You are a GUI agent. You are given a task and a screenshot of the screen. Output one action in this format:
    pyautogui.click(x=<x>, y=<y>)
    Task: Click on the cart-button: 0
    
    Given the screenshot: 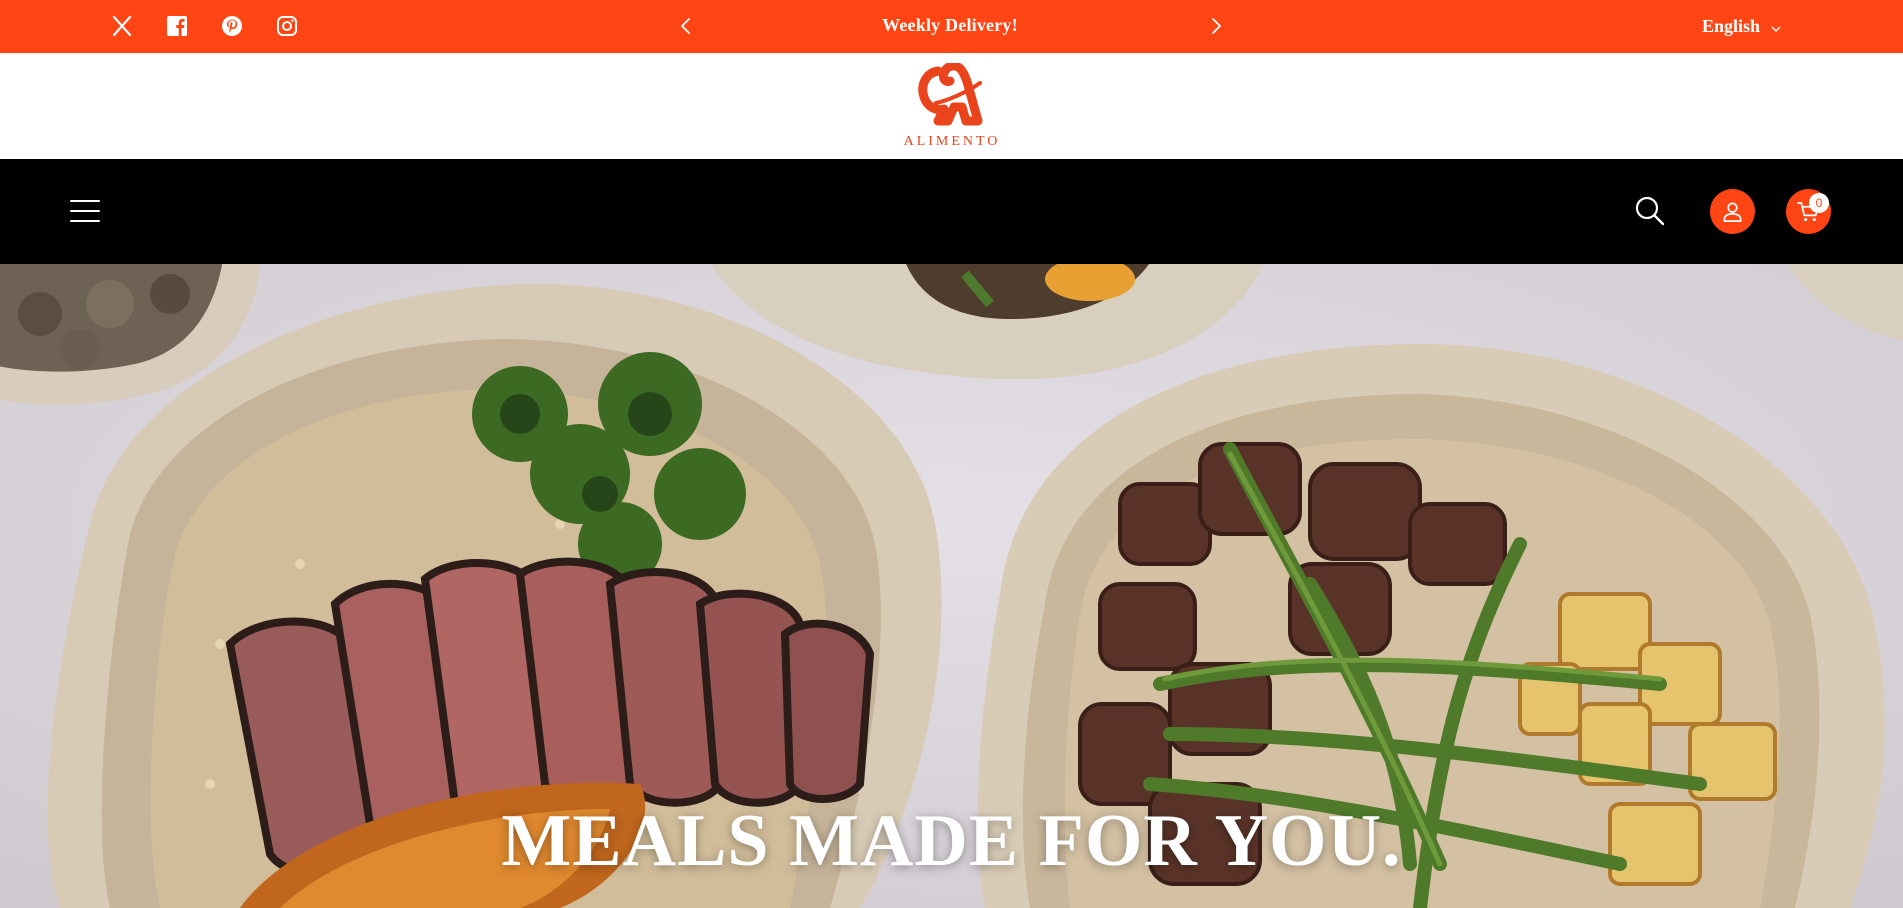 What is the action you would take?
    pyautogui.click(x=1808, y=211)
    